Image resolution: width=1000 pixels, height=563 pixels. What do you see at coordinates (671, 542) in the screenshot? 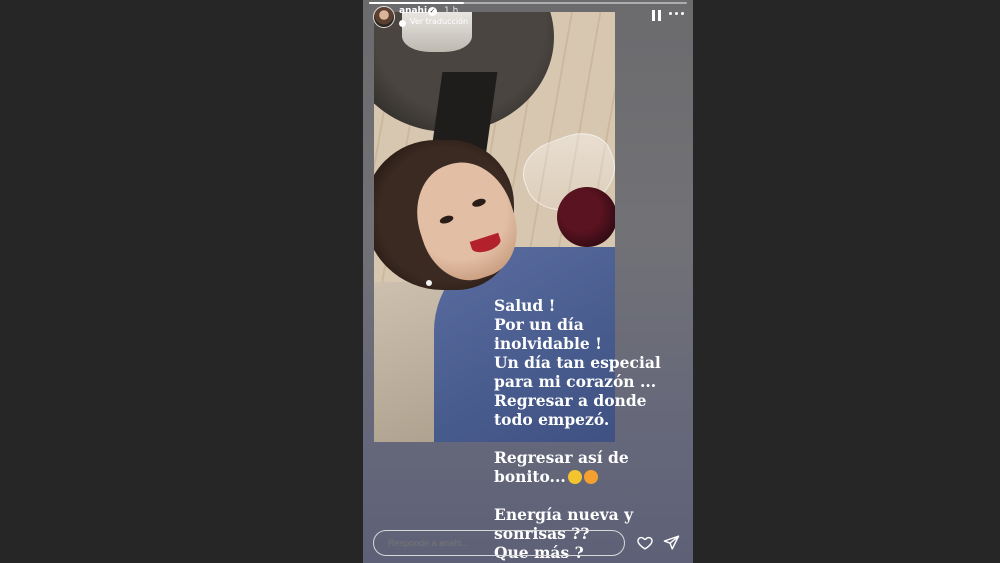
I see `send-icon` at bounding box center [671, 542].